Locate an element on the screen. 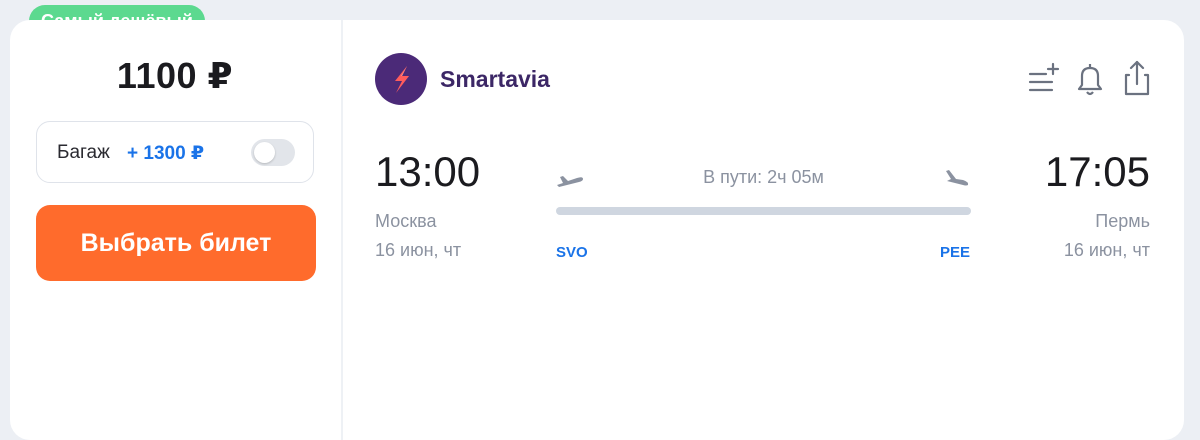  smartavia-logo-icon is located at coordinates (401, 79).